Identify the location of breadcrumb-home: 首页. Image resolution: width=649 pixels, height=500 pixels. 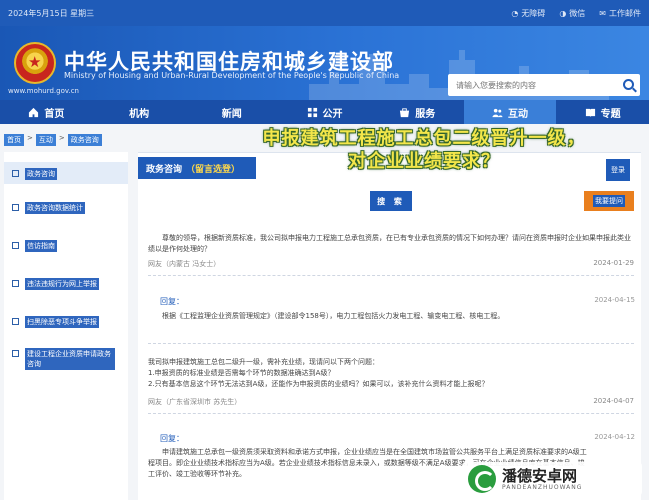
(14, 140).